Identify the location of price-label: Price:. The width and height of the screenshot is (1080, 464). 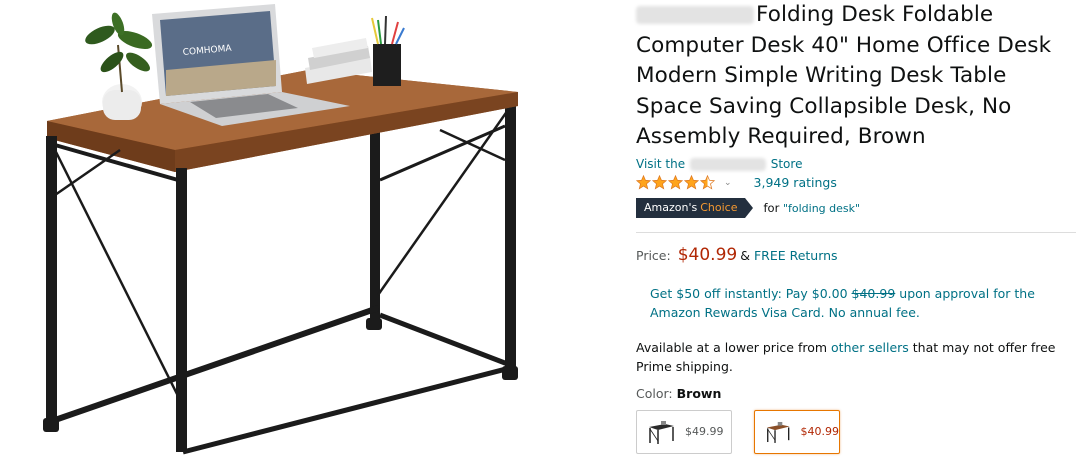
(653, 255).